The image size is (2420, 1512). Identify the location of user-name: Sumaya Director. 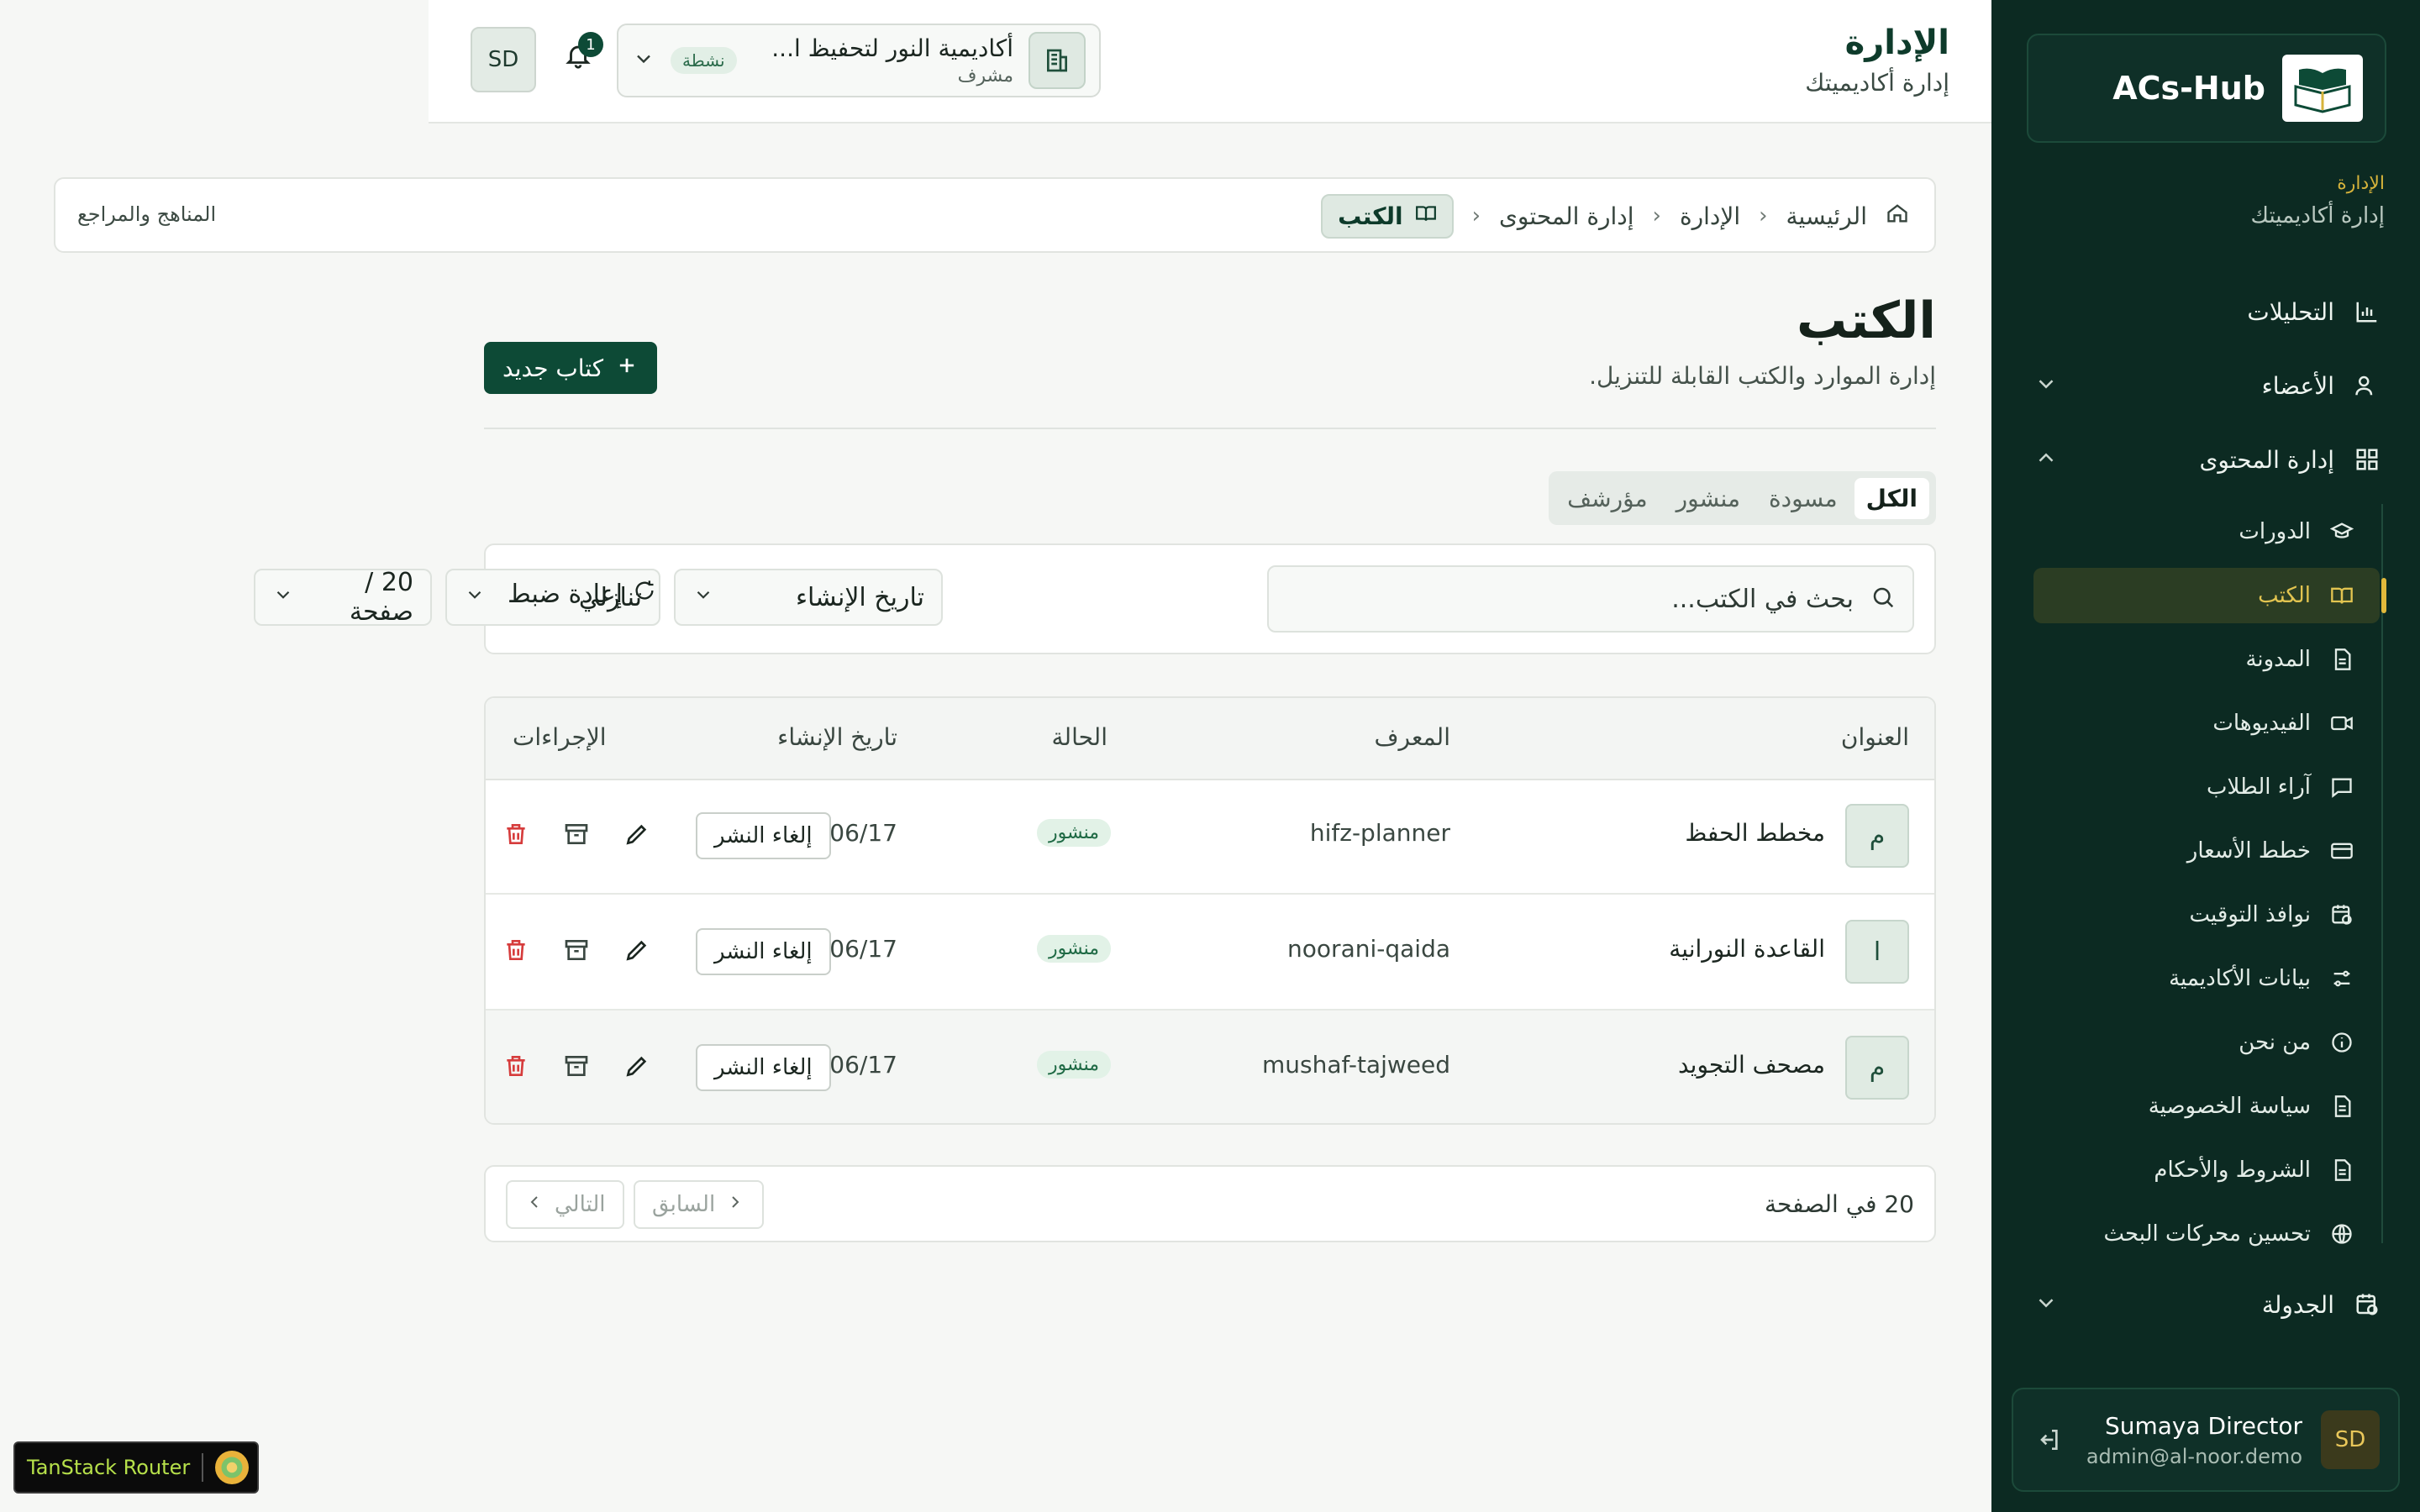
(2203, 1425).